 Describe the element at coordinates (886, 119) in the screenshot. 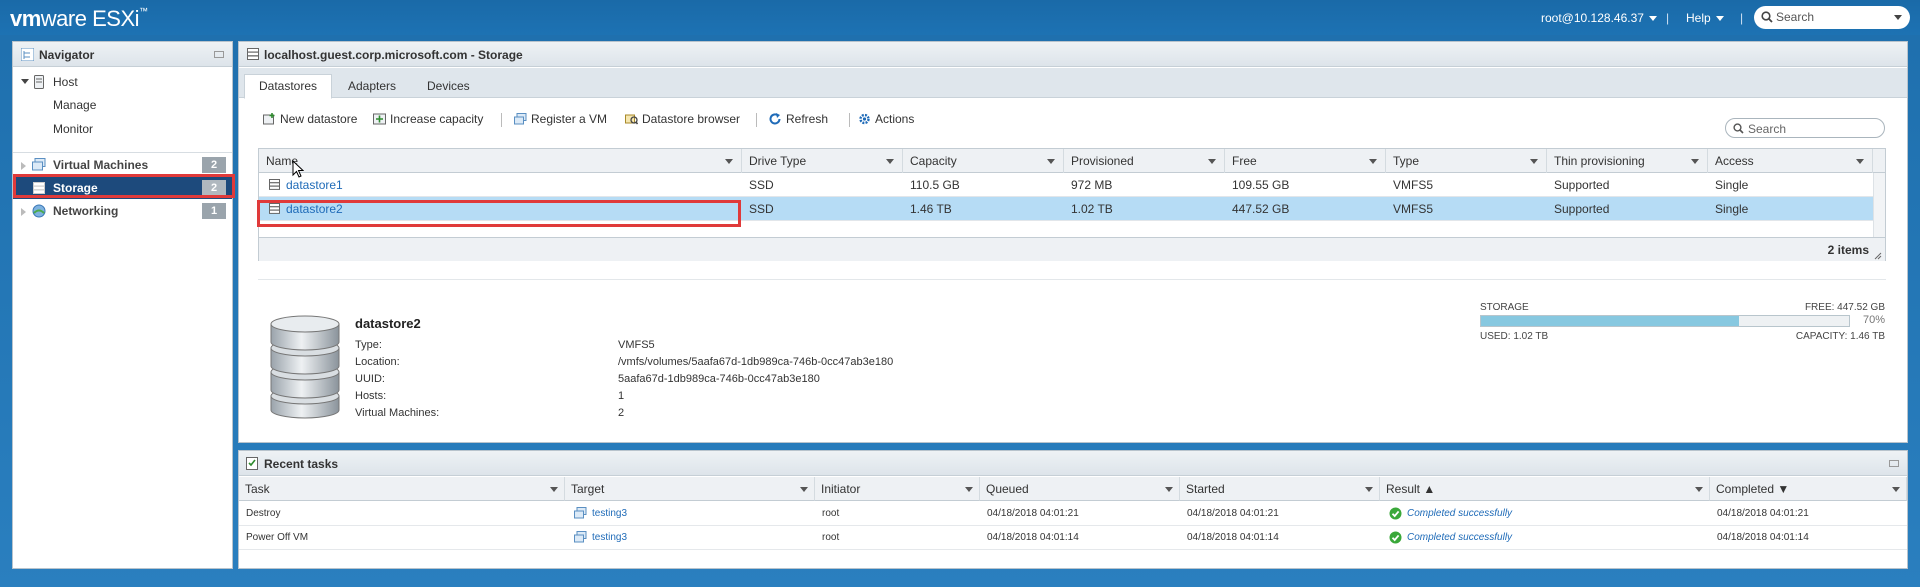

I see `actions-button: Actions` at that location.